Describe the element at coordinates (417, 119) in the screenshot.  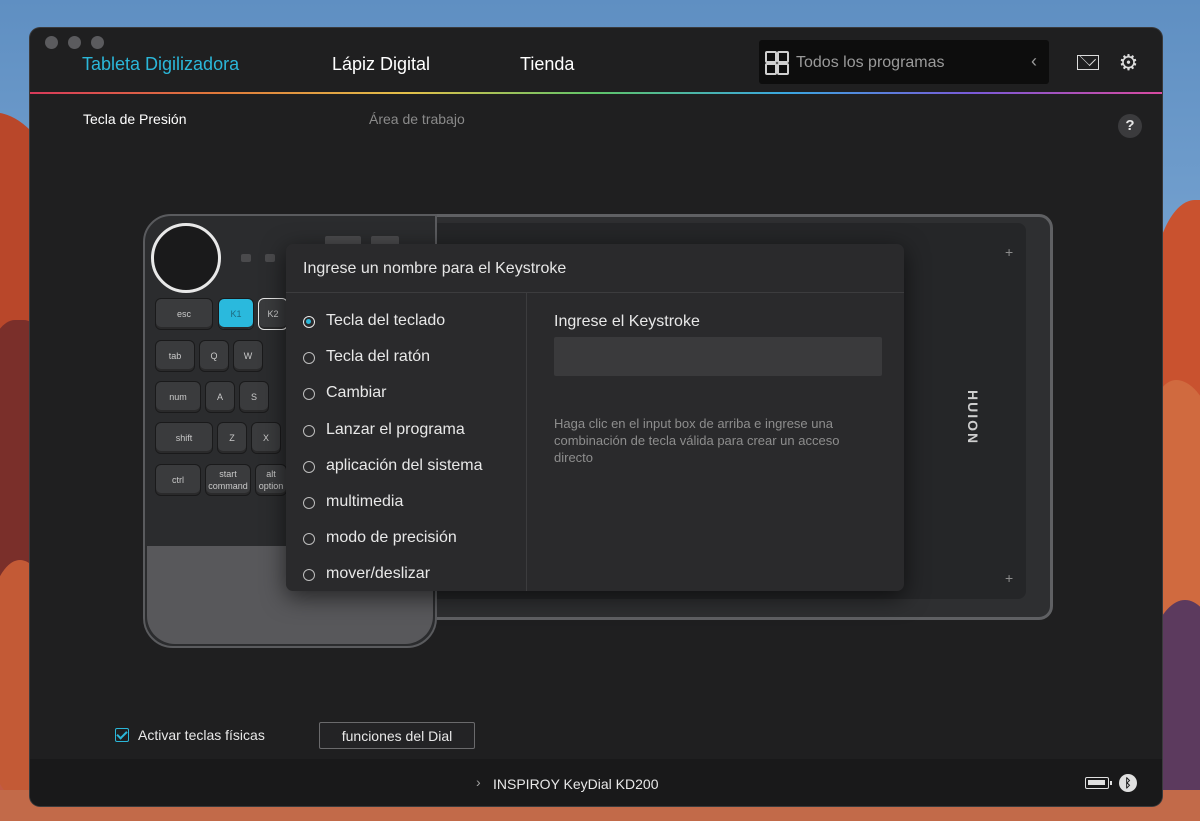
I see `subtab-work-area: Área de trabajo` at that location.